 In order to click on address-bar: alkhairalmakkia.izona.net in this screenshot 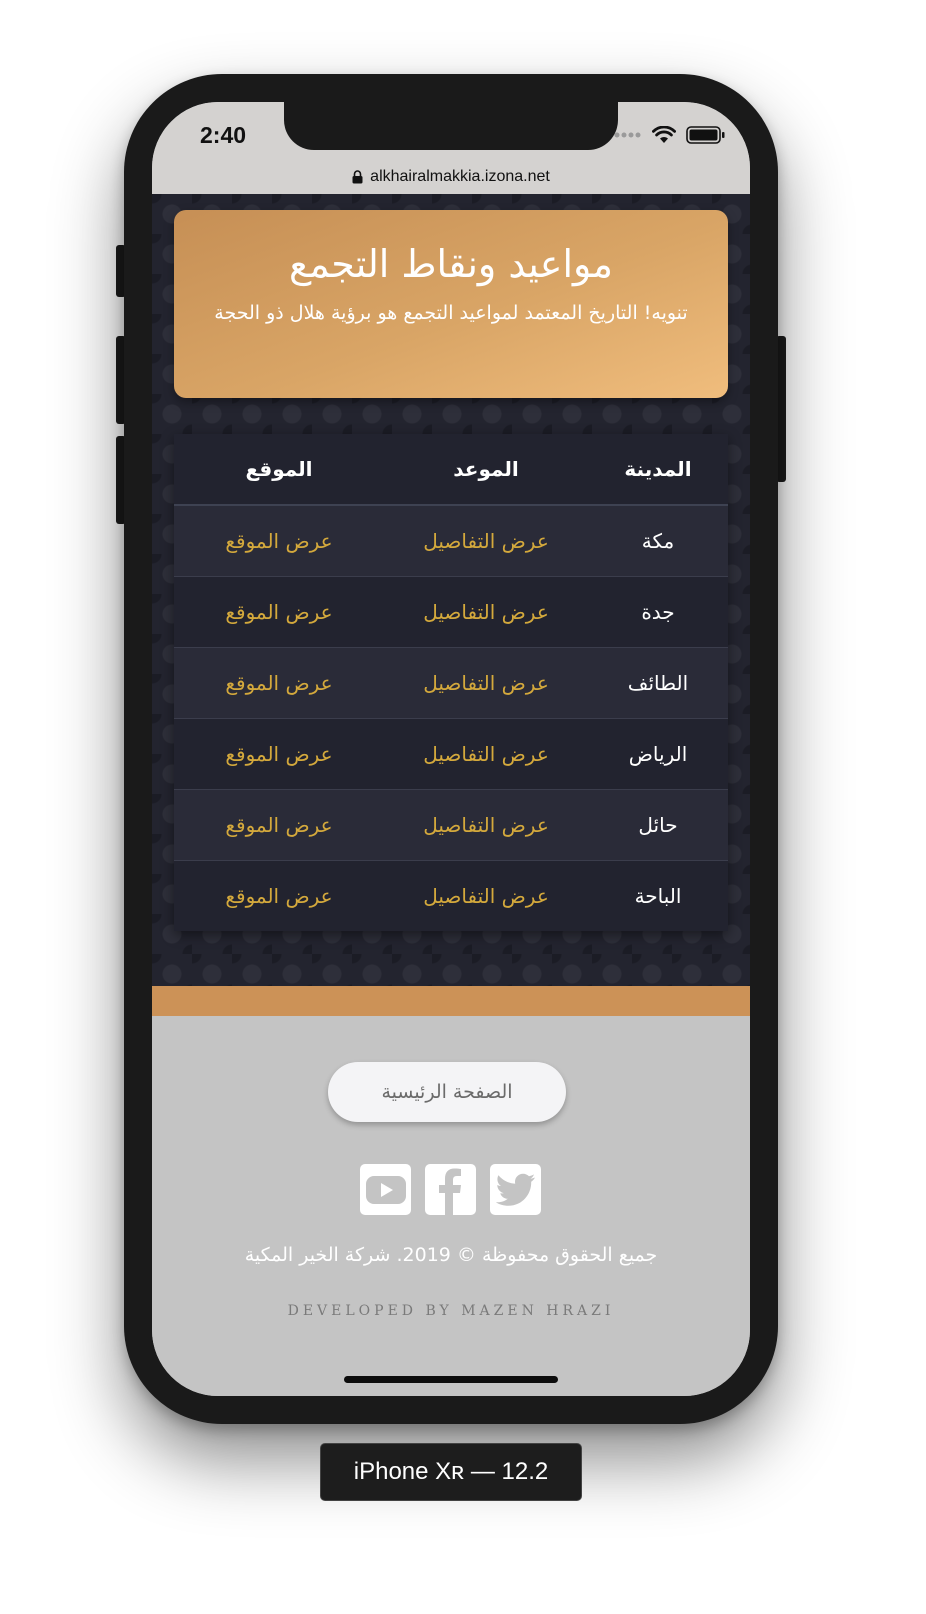, I will do `click(451, 177)`.